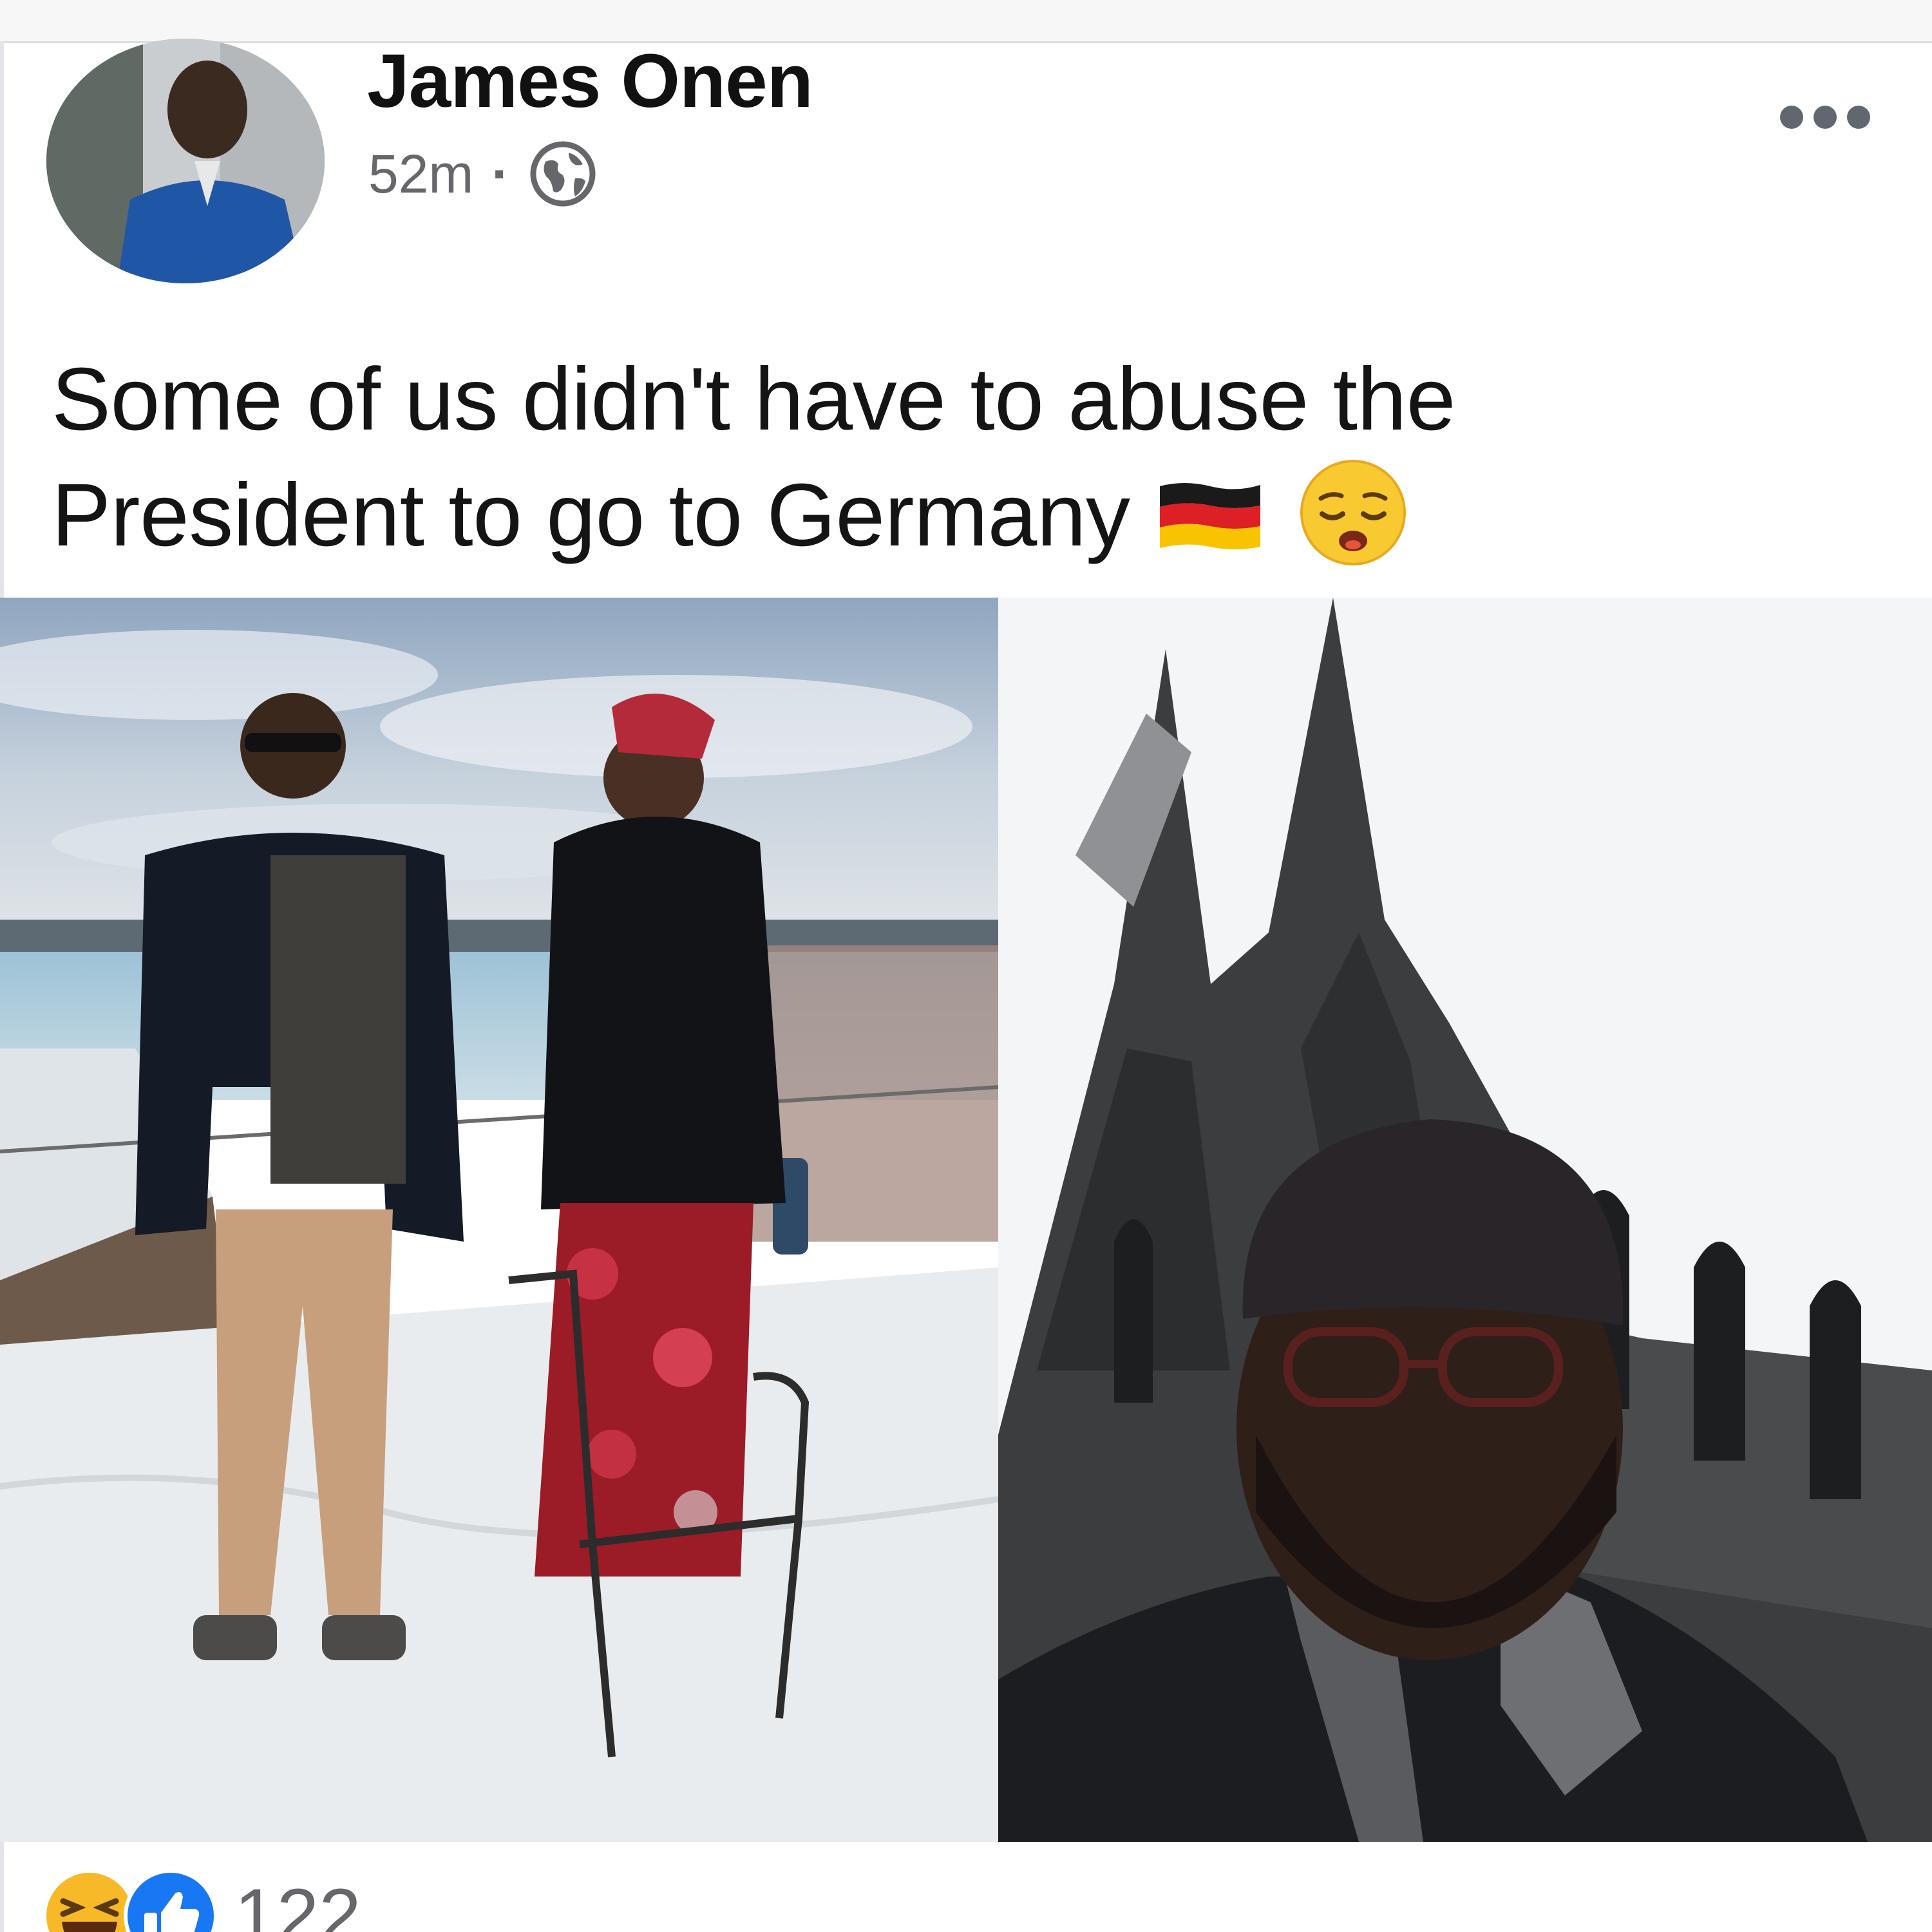 This screenshot has height=1932, width=1932. I want to click on post-time: 52m, so click(420, 174).